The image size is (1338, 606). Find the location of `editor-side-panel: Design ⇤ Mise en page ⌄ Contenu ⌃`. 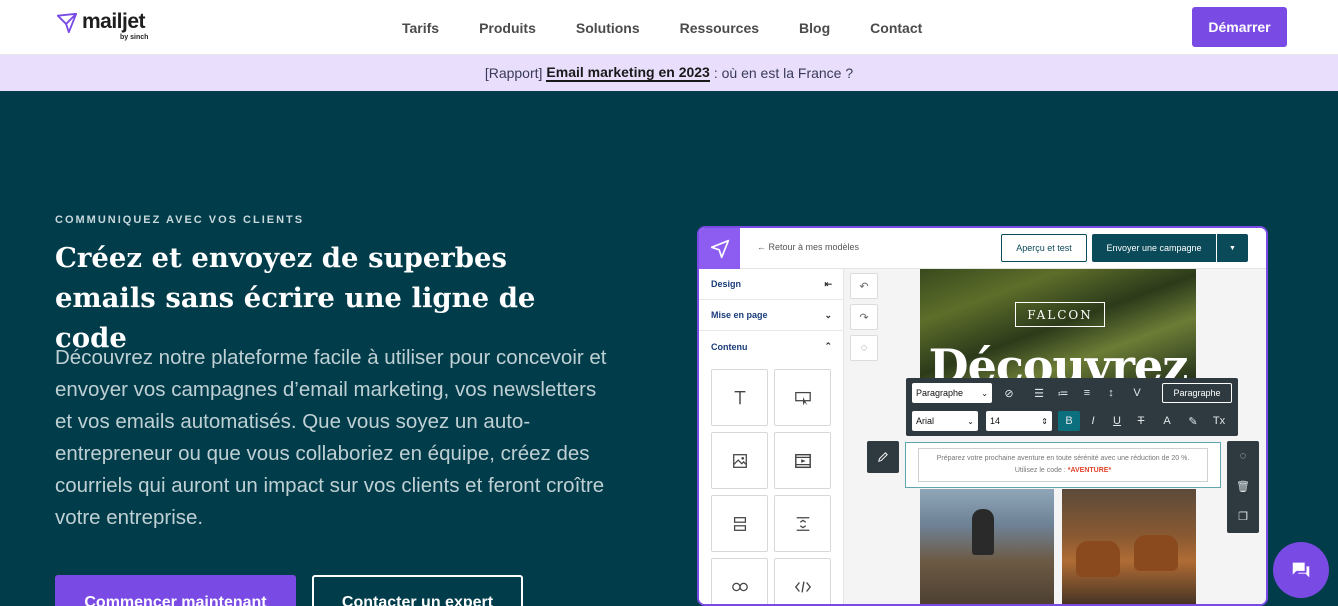

editor-side-panel: Design ⇤ Mise en page ⌄ Contenu ⌃ is located at coordinates (771, 436).